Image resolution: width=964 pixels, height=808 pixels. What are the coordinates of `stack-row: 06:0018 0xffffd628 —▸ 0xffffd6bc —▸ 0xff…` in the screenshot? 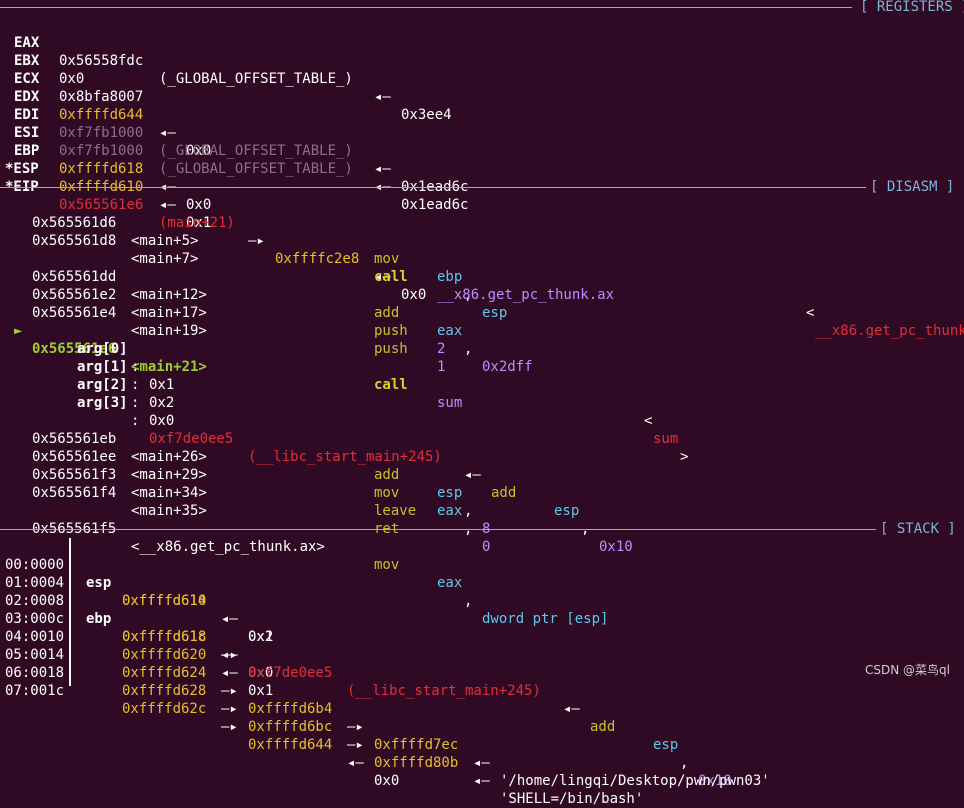 It's located at (321, 726).